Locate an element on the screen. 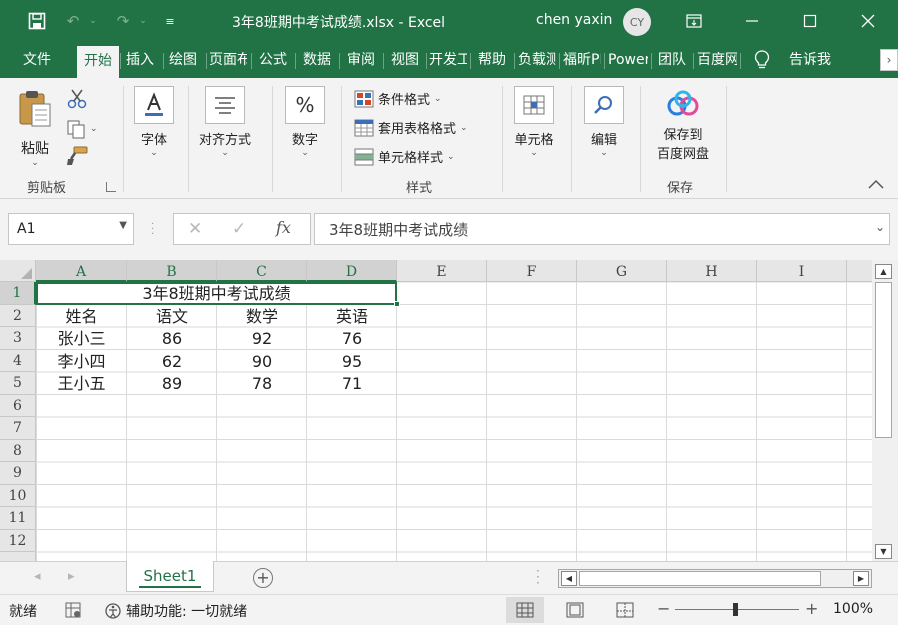 Image resolution: width=898 pixels, height=625 pixels. editing-button: 编辑 ⌄ is located at coordinates (604, 122).